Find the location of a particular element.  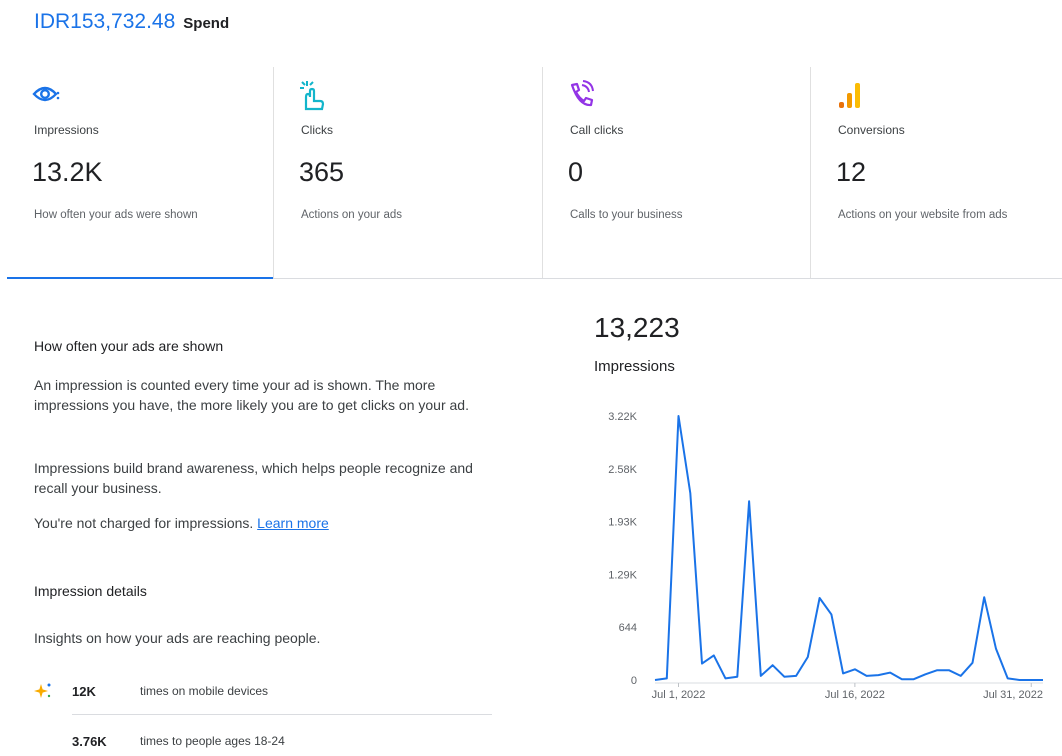

impressions-series-line is located at coordinates (848, 548).